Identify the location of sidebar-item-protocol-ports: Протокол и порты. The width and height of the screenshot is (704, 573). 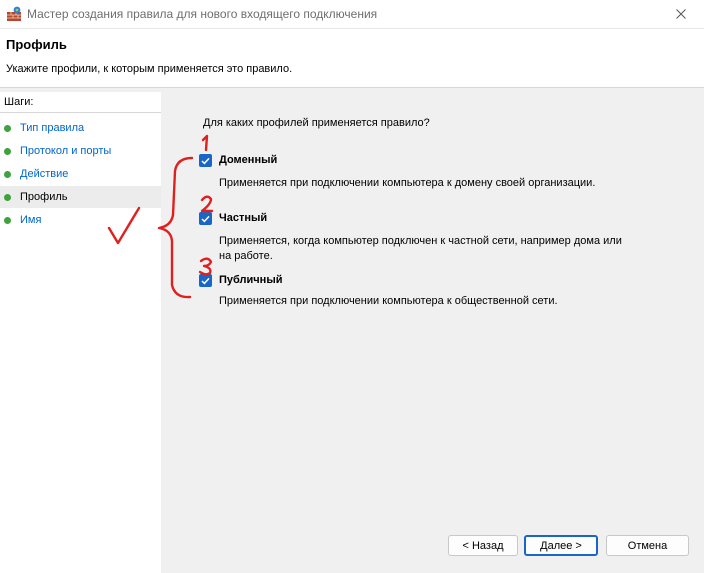
(80, 151).